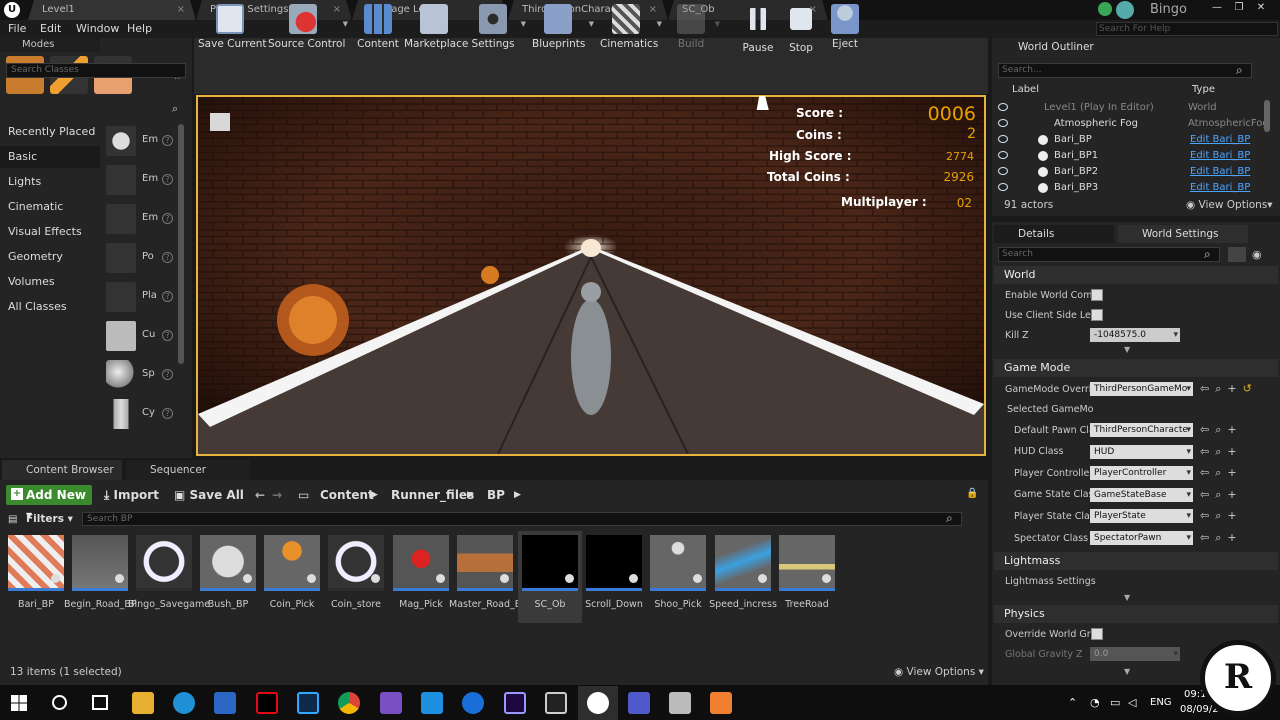 This screenshot has height=720, width=1280. I want to click on outliner-row: Level1 (Play In Editor) World, so click(1131, 108).